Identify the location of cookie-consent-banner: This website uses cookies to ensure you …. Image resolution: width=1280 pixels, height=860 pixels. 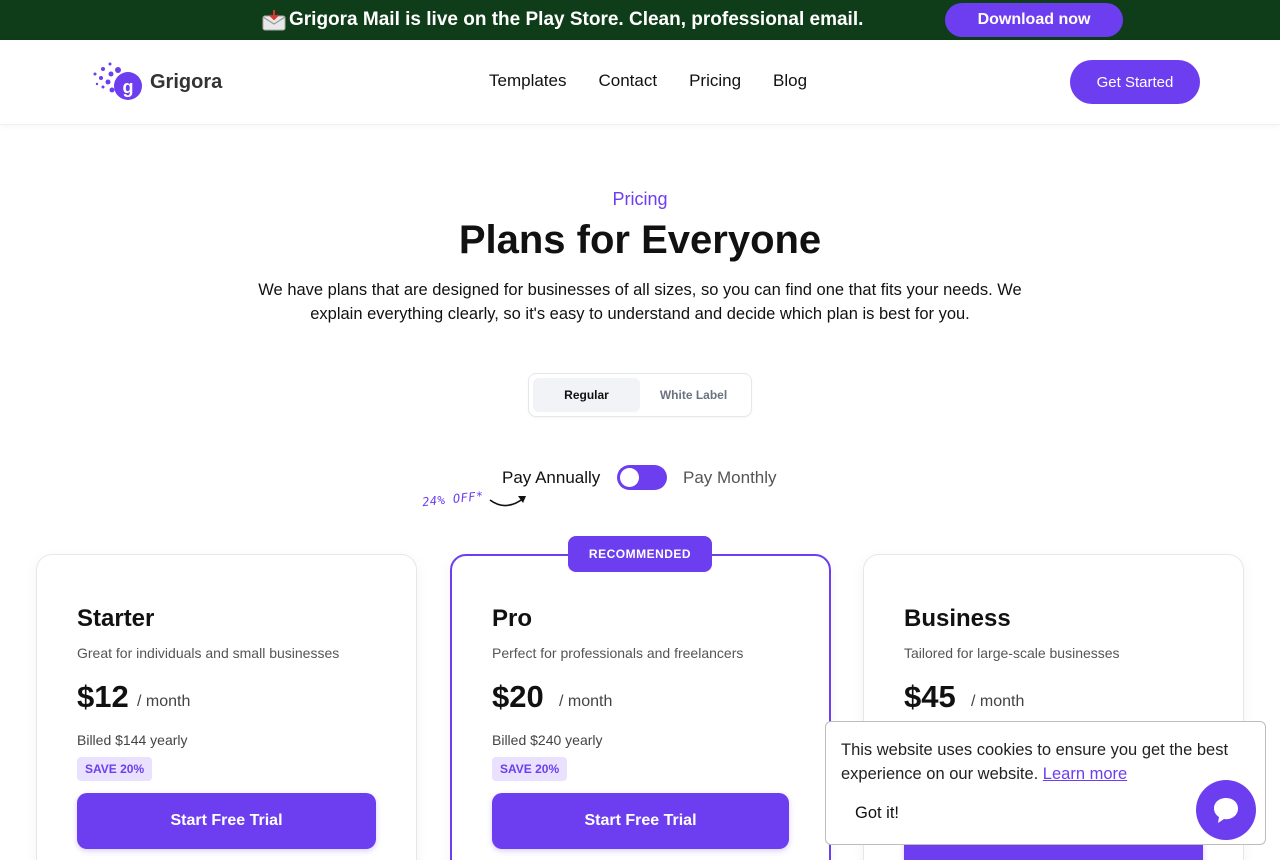
(1045, 783).